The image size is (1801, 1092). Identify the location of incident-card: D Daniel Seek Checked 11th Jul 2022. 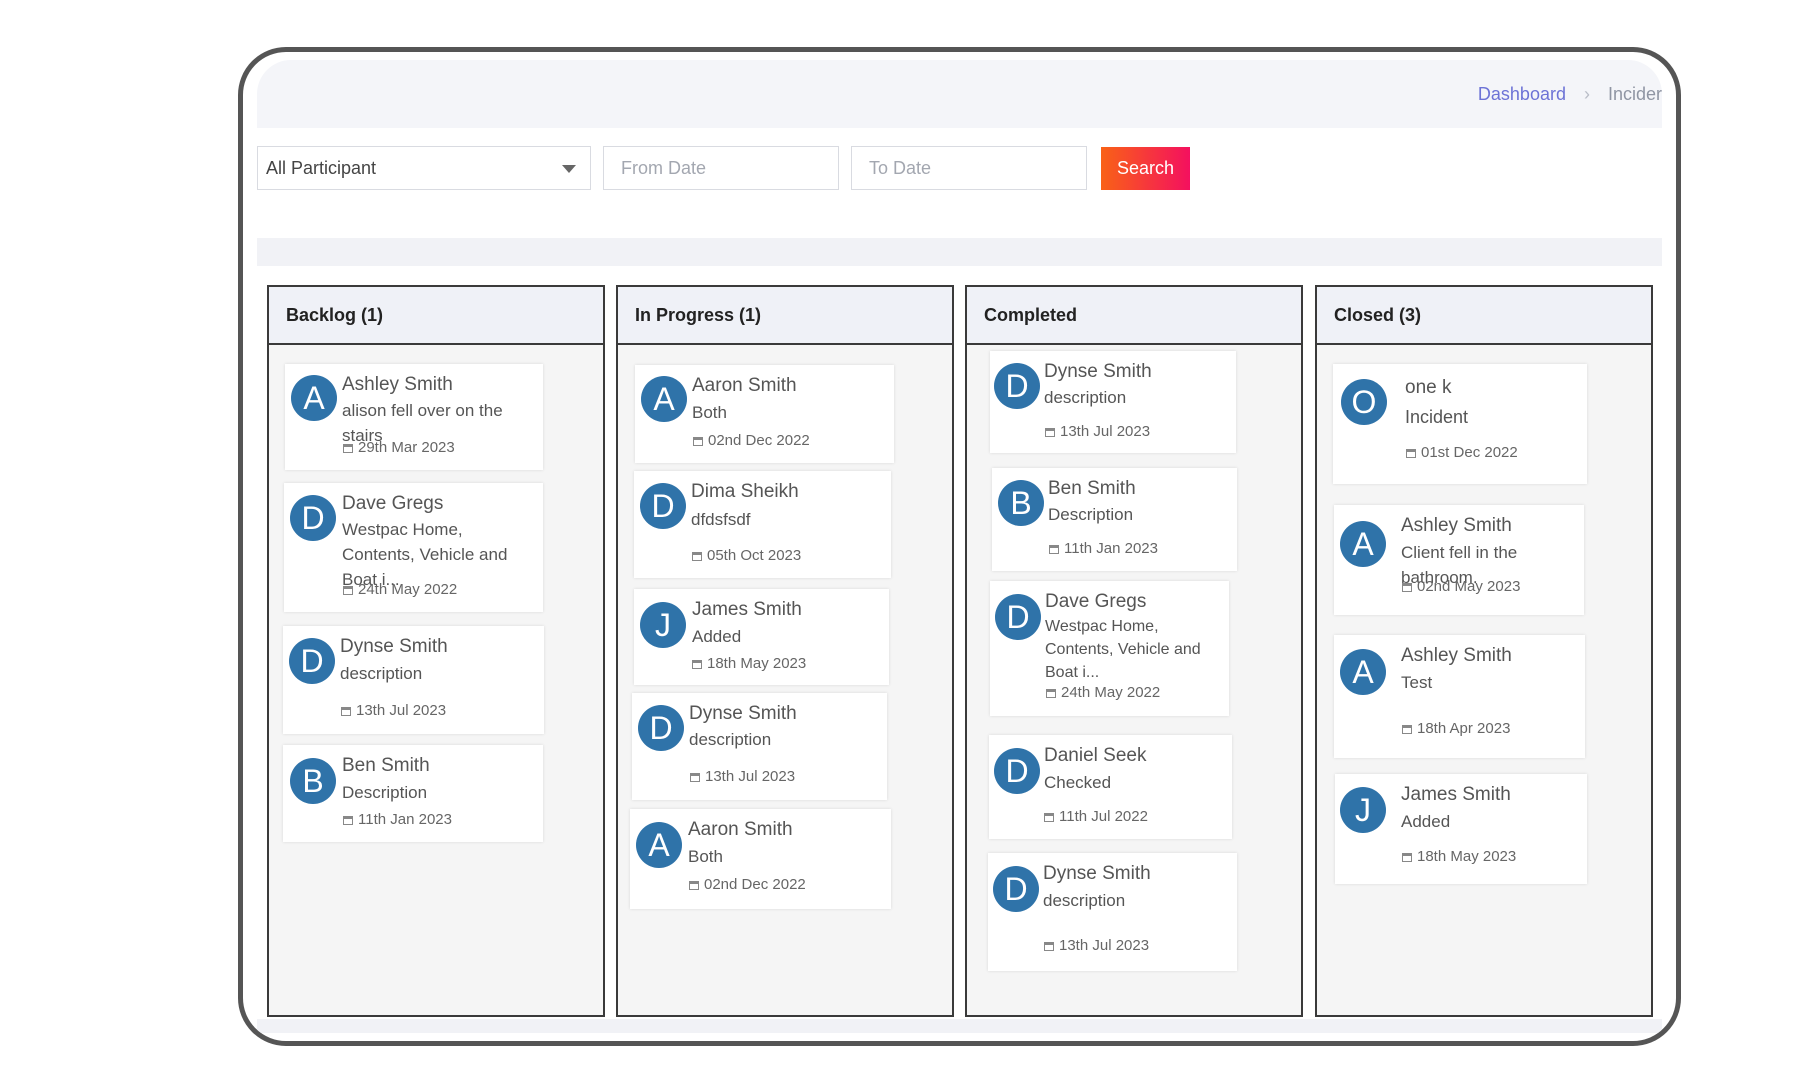
(1110, 787).